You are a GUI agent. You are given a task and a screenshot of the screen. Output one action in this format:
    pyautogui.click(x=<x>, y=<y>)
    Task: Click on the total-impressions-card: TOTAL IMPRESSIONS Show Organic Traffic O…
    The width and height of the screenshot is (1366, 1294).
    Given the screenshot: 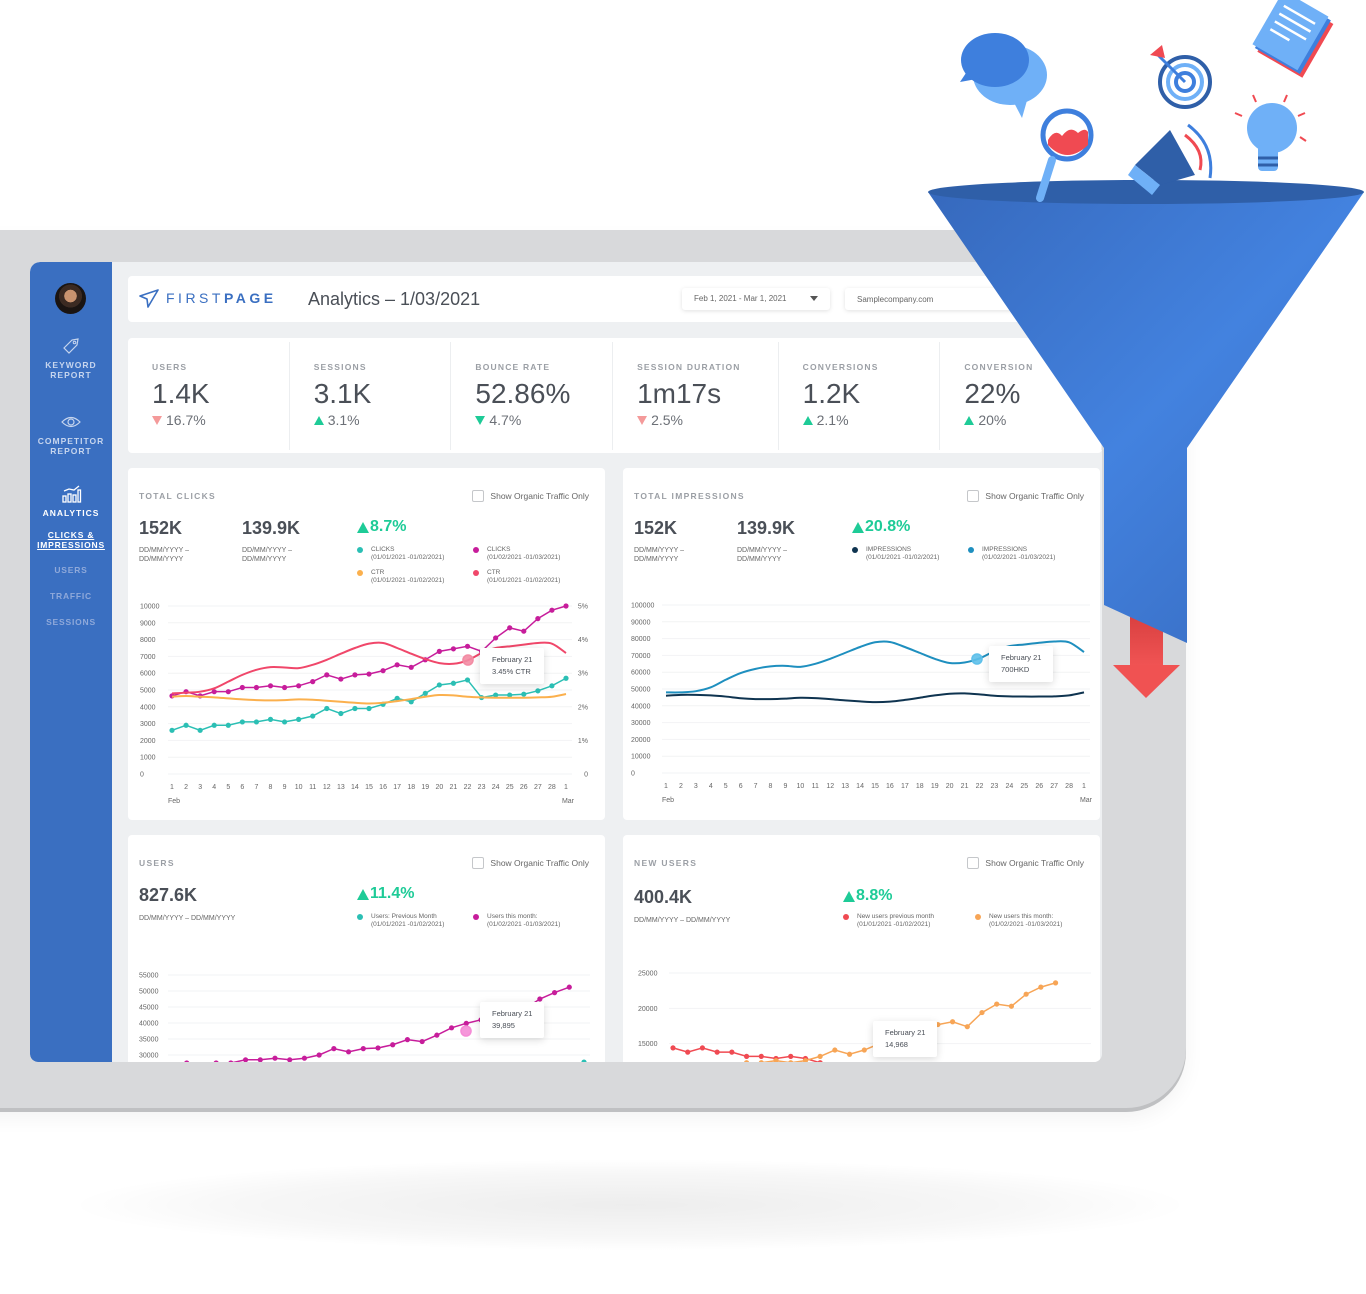 What is the action you would take?
    pyautogui.click(x=861, y=644)
    